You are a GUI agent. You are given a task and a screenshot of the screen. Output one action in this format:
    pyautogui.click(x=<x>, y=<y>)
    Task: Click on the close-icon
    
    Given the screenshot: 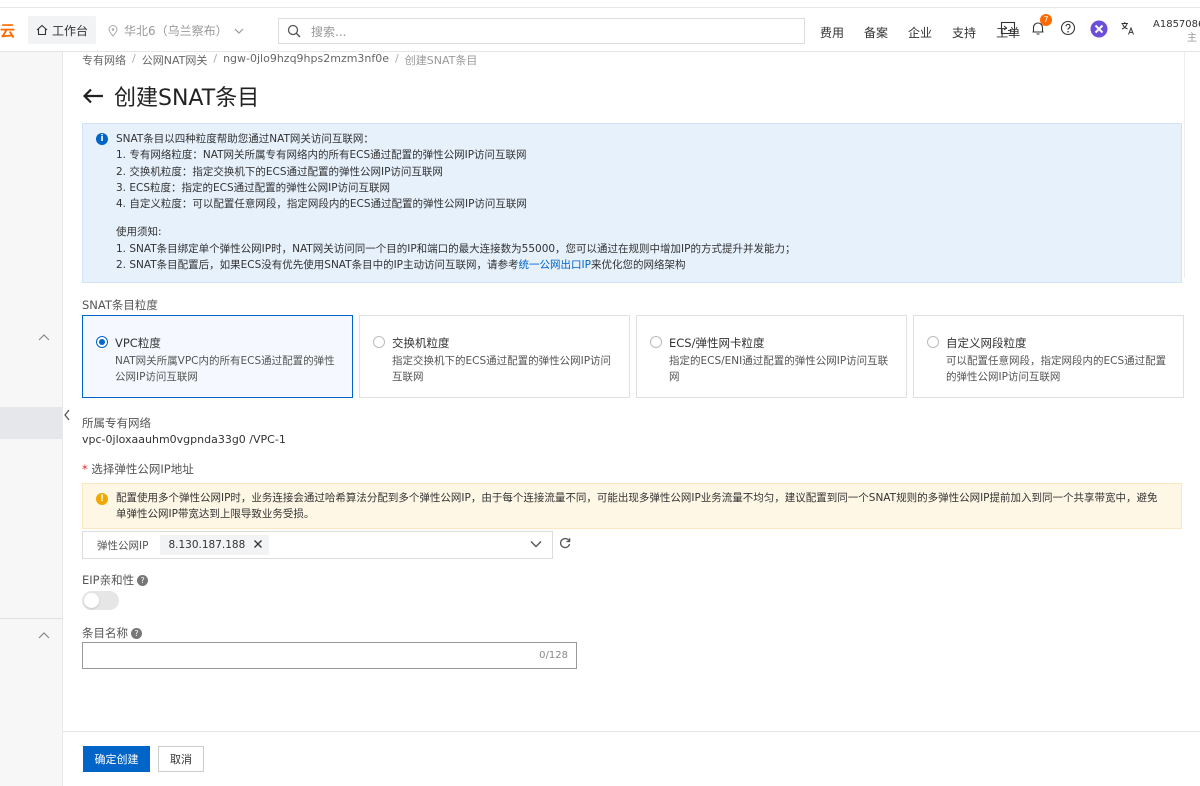 What is the action you would take?
    pyautogui.click(x=258, y=545)
    